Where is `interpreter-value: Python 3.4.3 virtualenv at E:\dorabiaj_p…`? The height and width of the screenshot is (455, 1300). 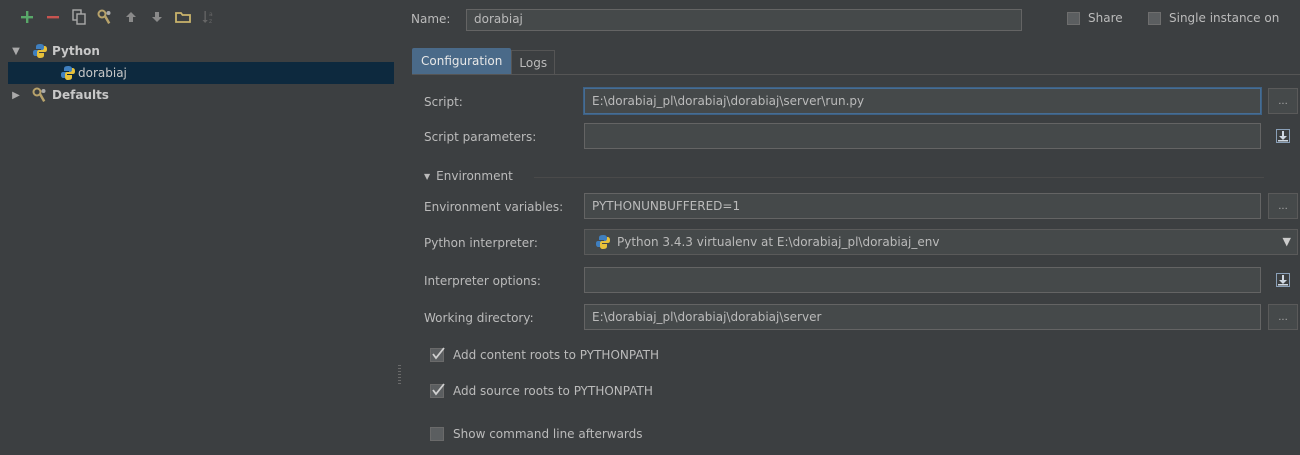
interpreter-value: Python 3.4.3 virtualenv at E:\dorabiaj_p… is located at coordinates (778, 242).